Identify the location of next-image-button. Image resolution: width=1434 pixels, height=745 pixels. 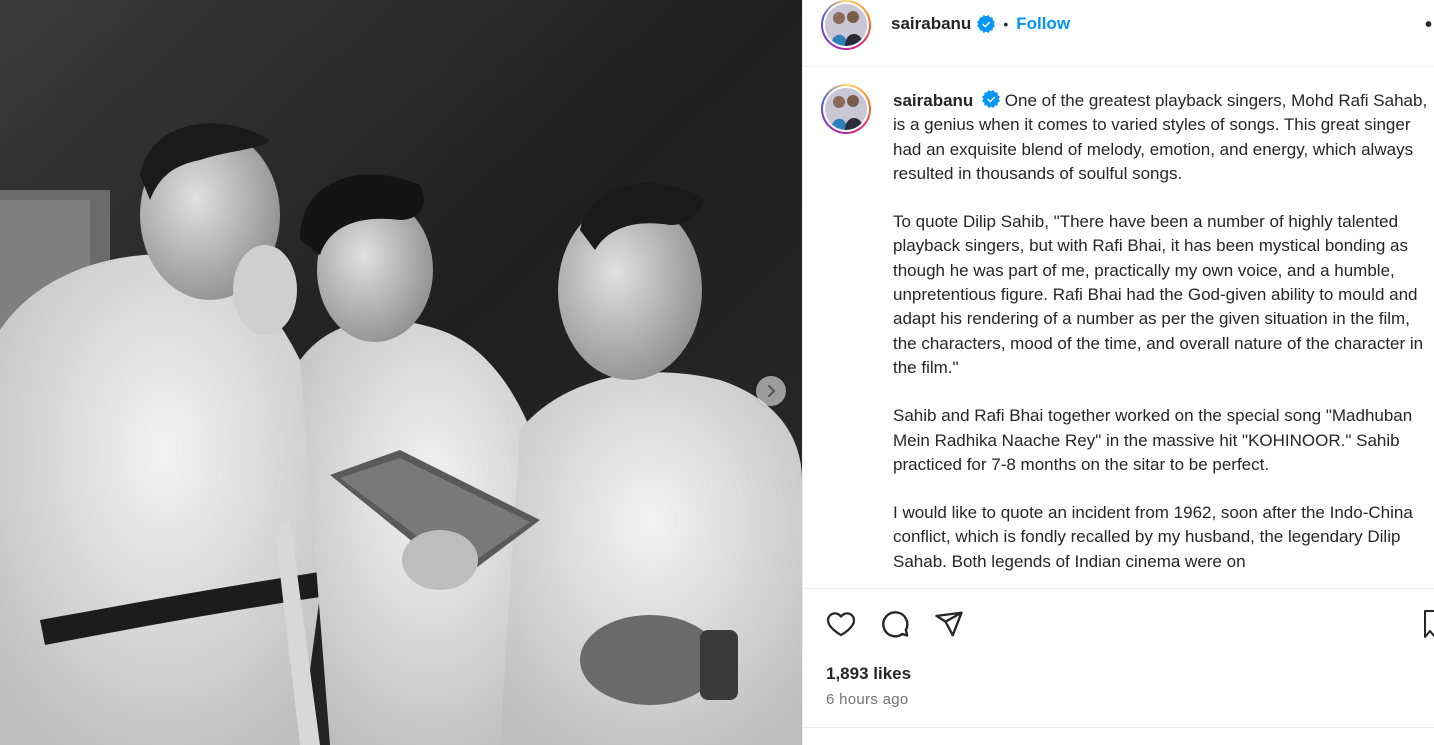
(771, 391).